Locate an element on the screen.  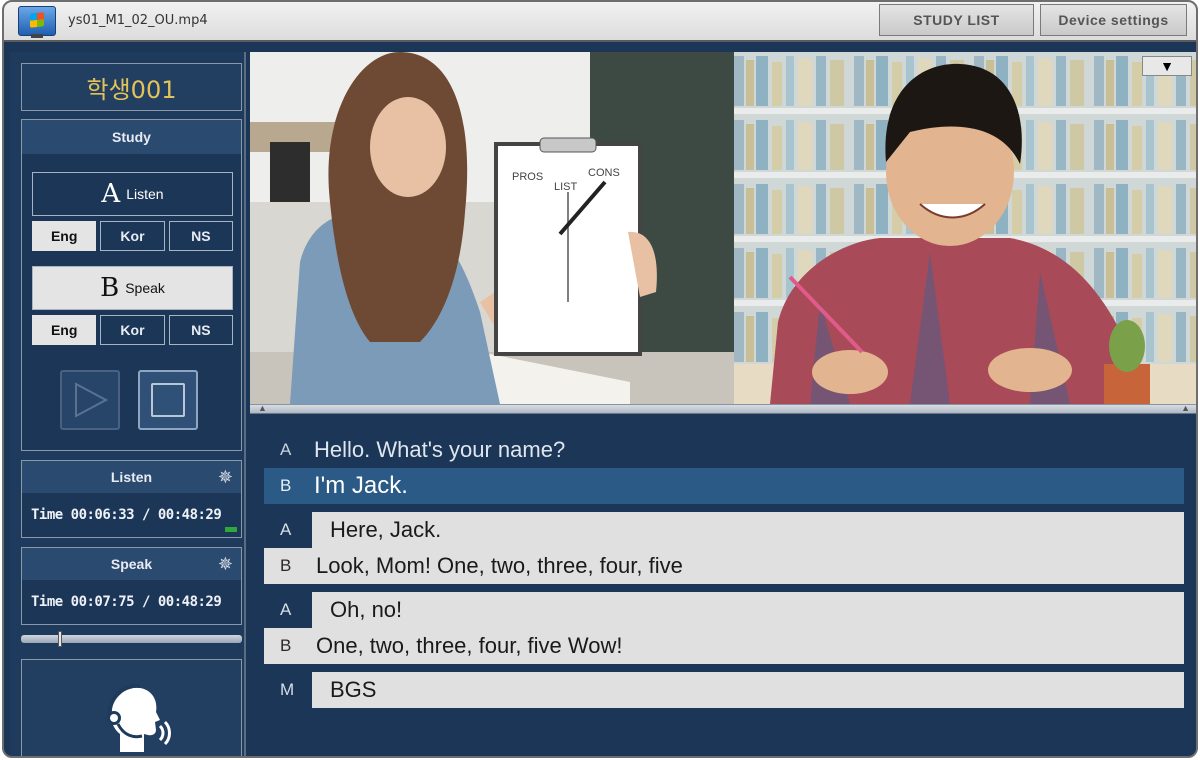
script-line: M BGS is located at coordinates (732, 690).